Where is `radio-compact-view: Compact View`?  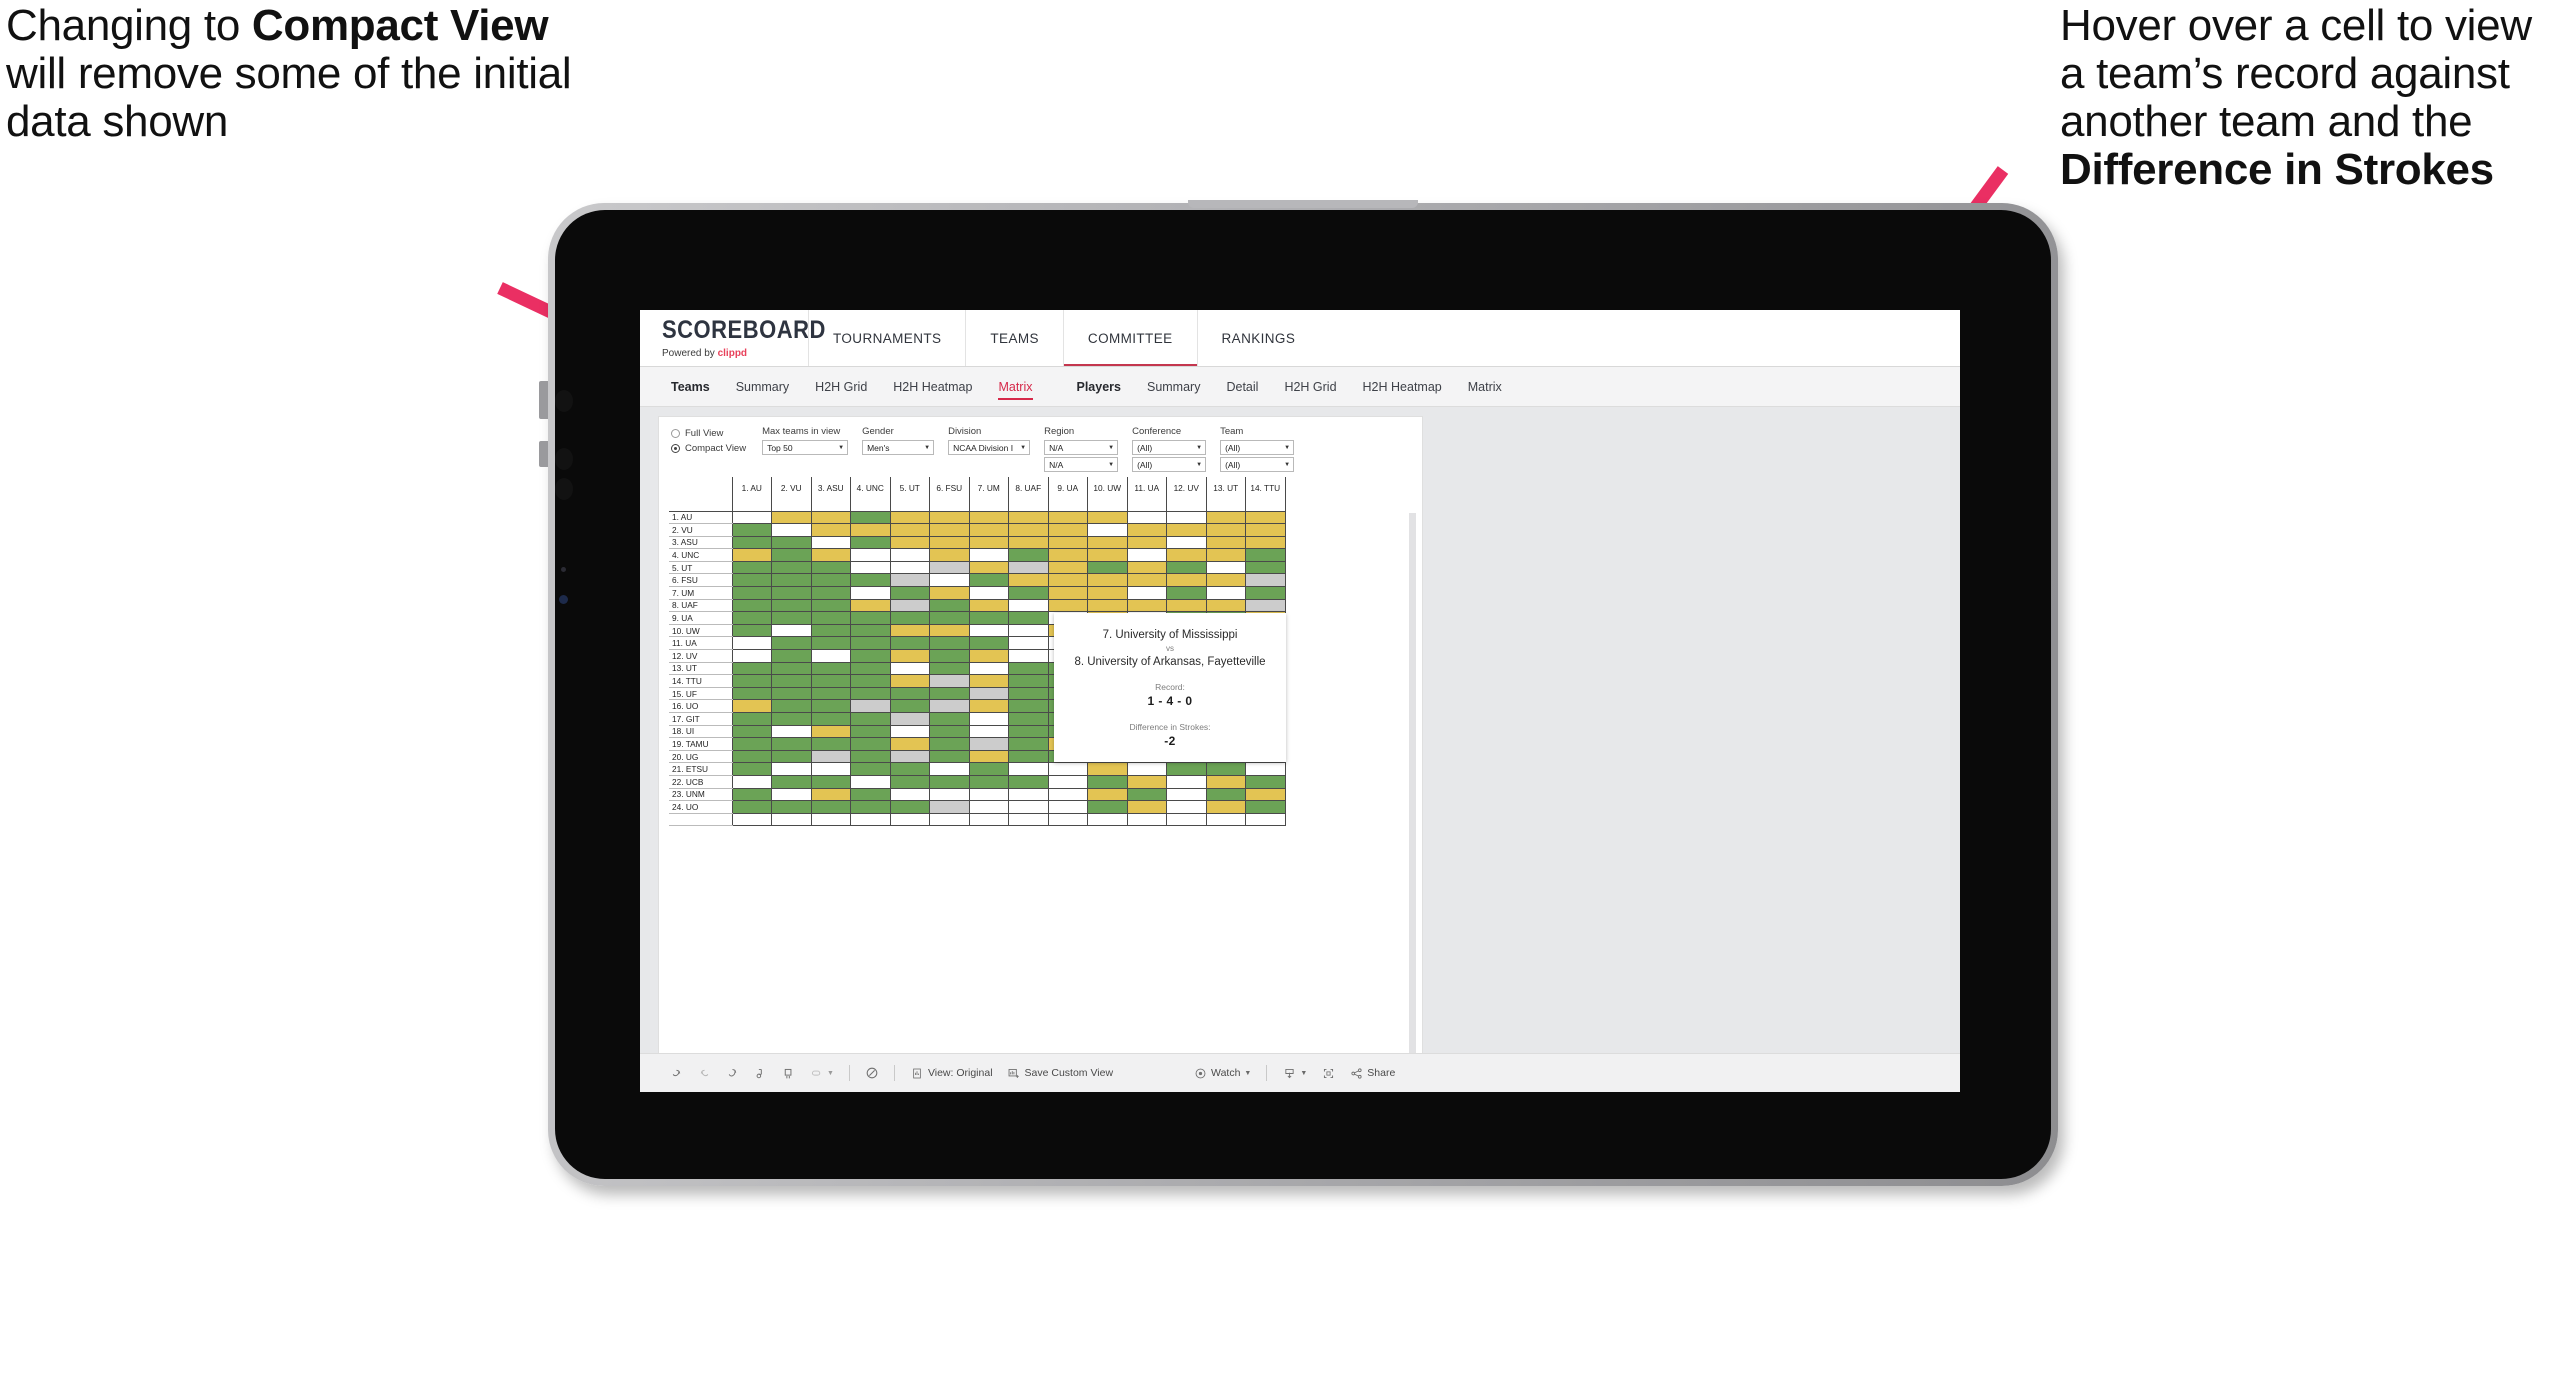
radio-compact-view: Compact View is located at coordinates (708, 448).